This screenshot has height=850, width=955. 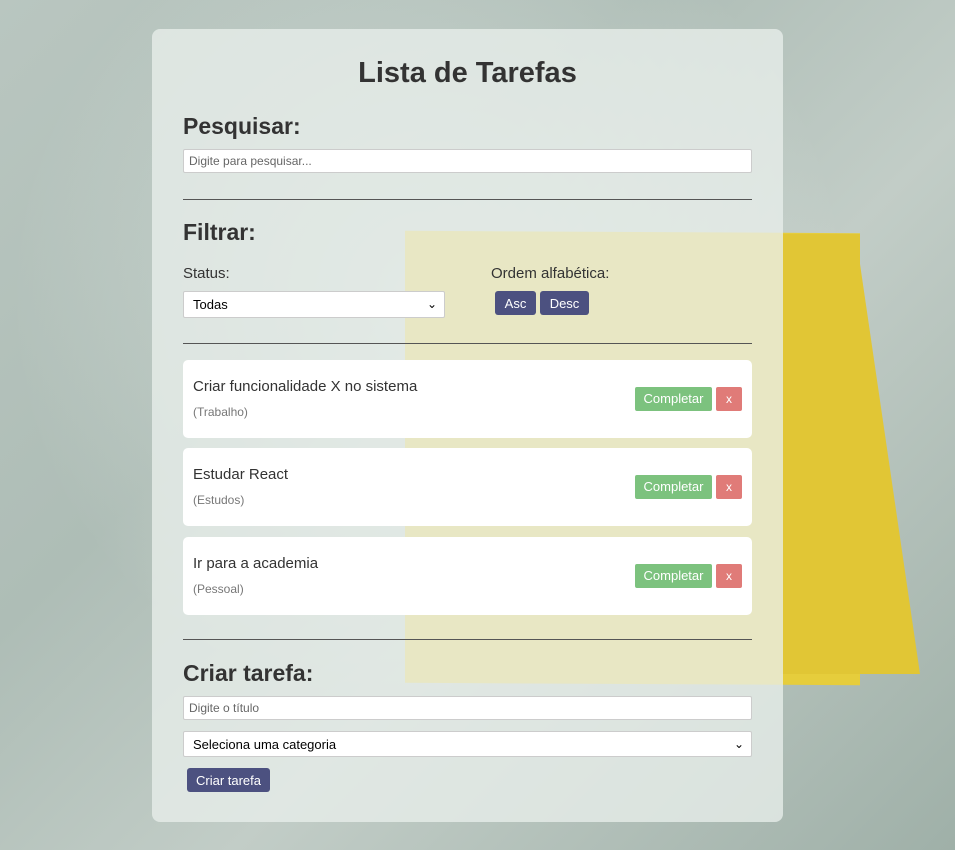 I want to click on search-input, so click(x=467, y=161).